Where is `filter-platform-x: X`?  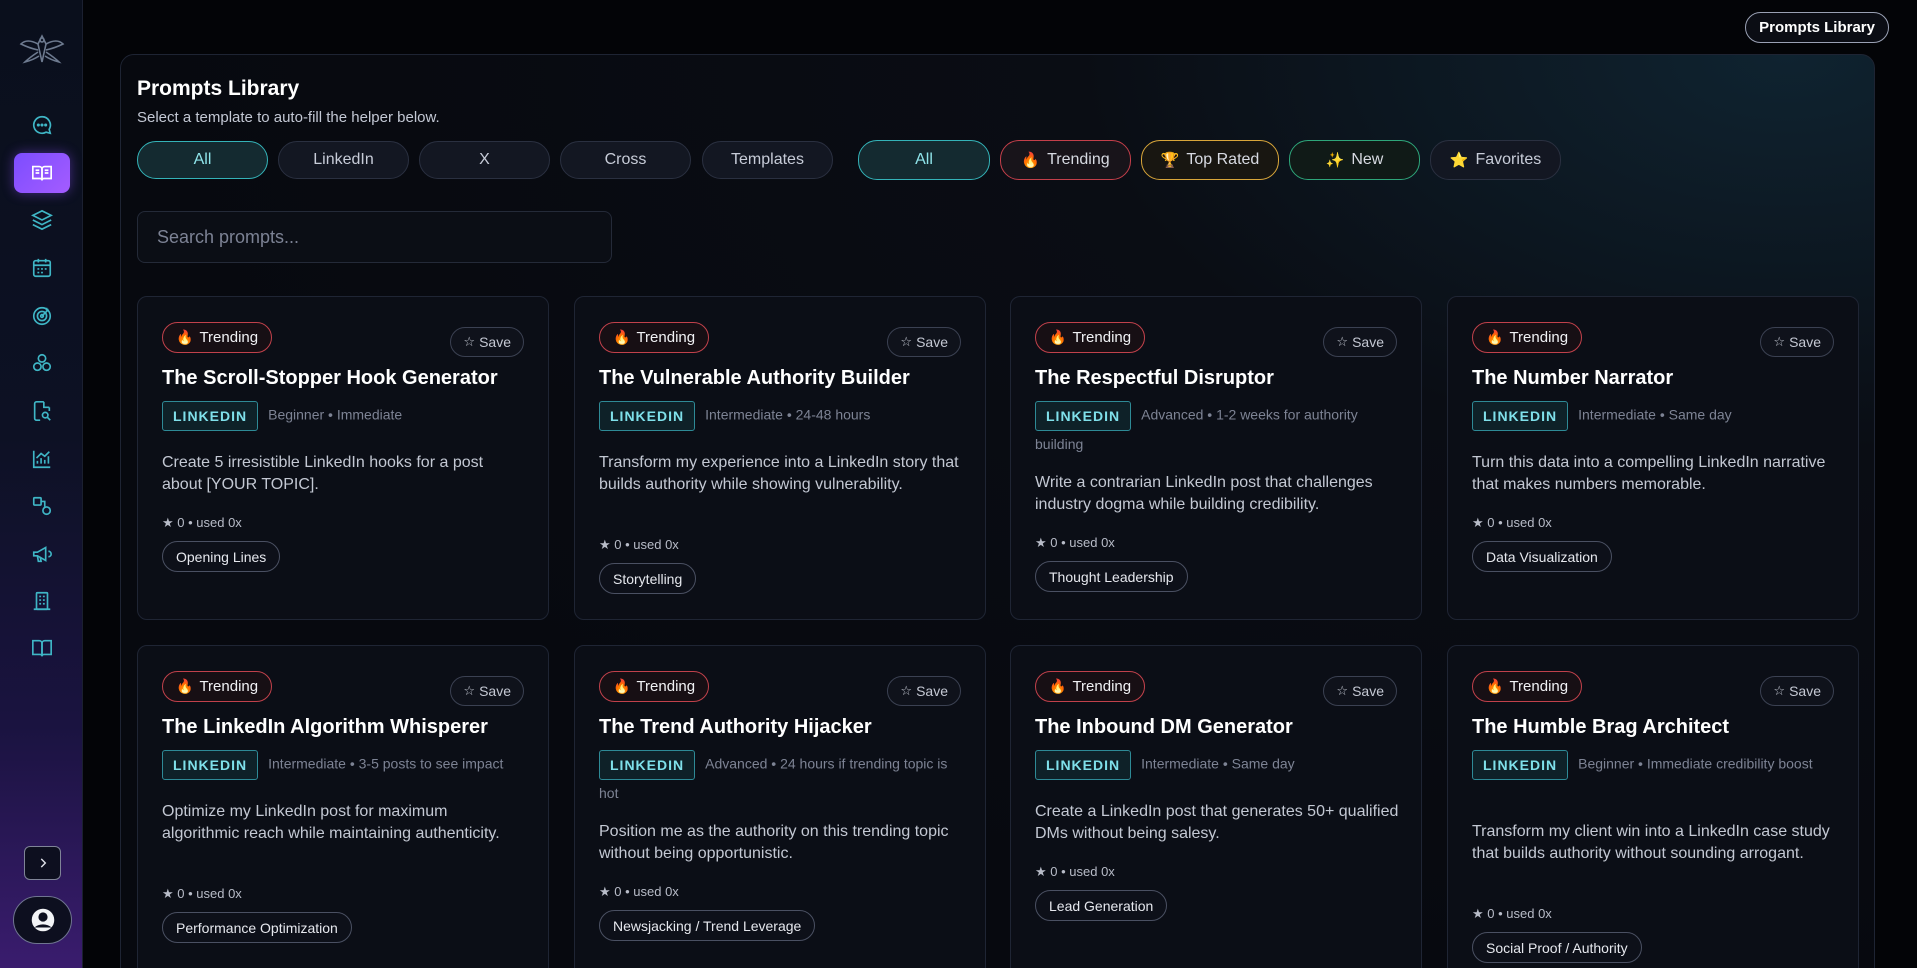
filter-platform-x: X is located at coordinates (484, 160).